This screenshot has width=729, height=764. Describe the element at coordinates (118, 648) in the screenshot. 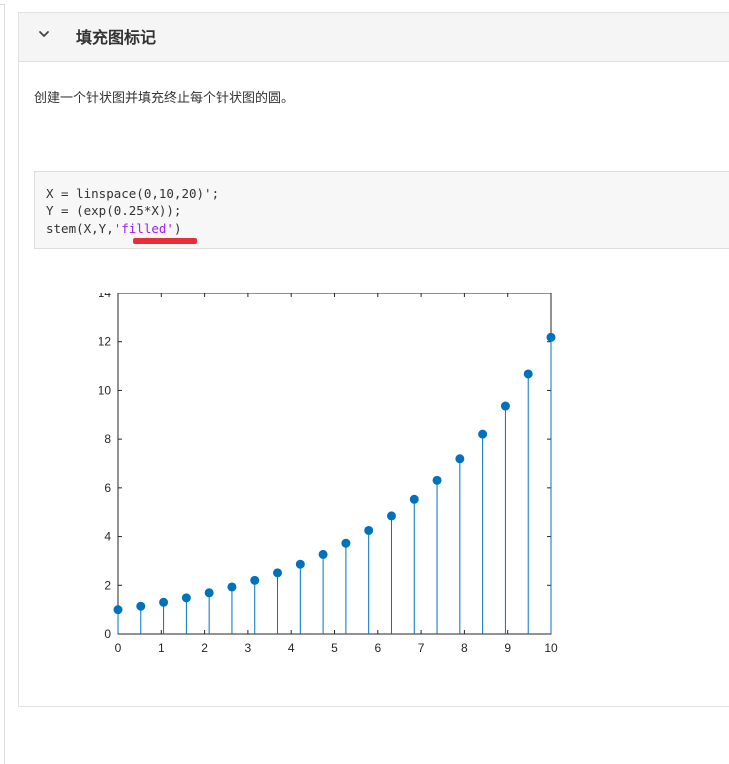

I see `x-tick-label: 0` at that location.